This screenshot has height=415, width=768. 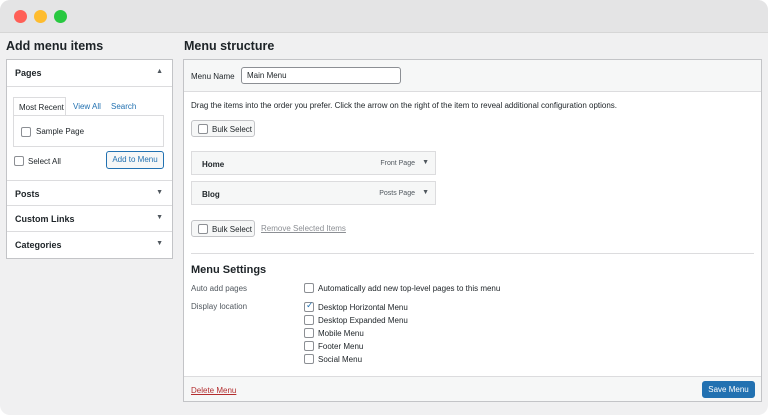 I want to click on section-pages-label: Pages, so click(x=28, y=73).